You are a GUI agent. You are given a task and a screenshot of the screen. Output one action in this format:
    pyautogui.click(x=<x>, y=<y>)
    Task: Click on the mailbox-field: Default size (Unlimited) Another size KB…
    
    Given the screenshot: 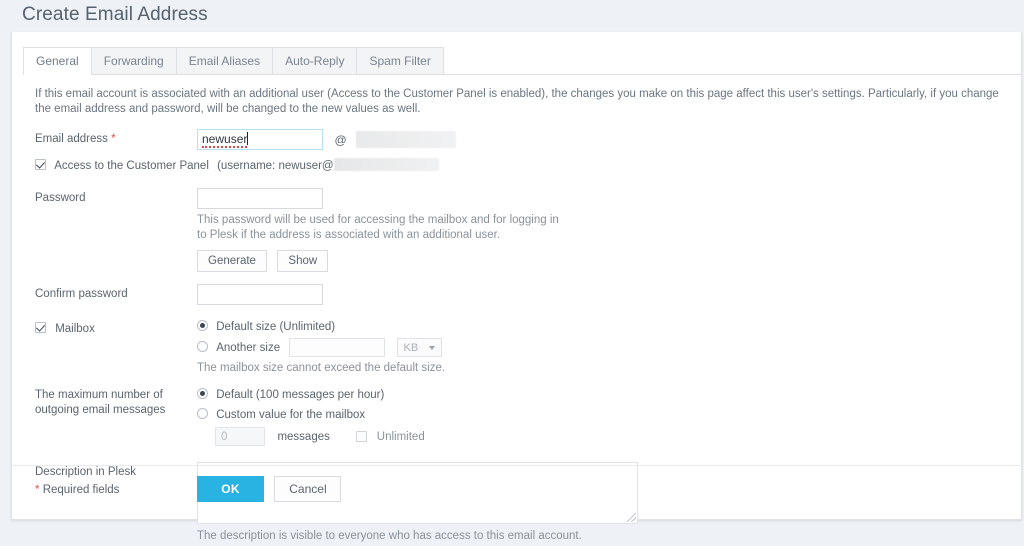 What is the action you would take?
    pyautogui.click(x=609, y=347)
    